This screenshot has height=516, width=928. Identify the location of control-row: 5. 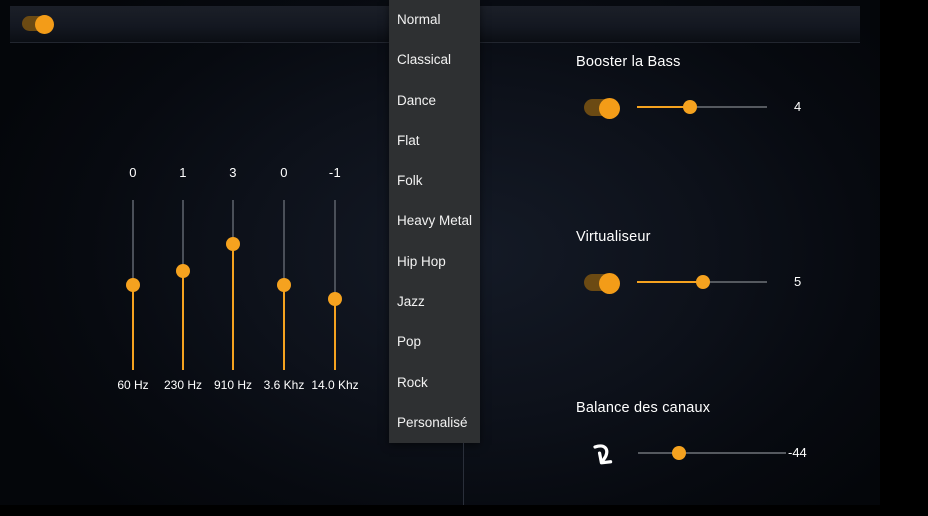
(726, 282).